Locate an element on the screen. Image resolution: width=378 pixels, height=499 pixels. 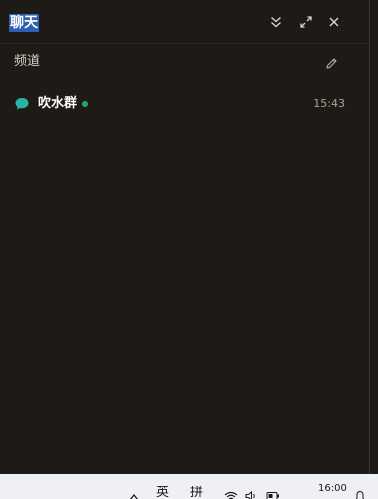
battery-icon is located at coordinates (273, 493).